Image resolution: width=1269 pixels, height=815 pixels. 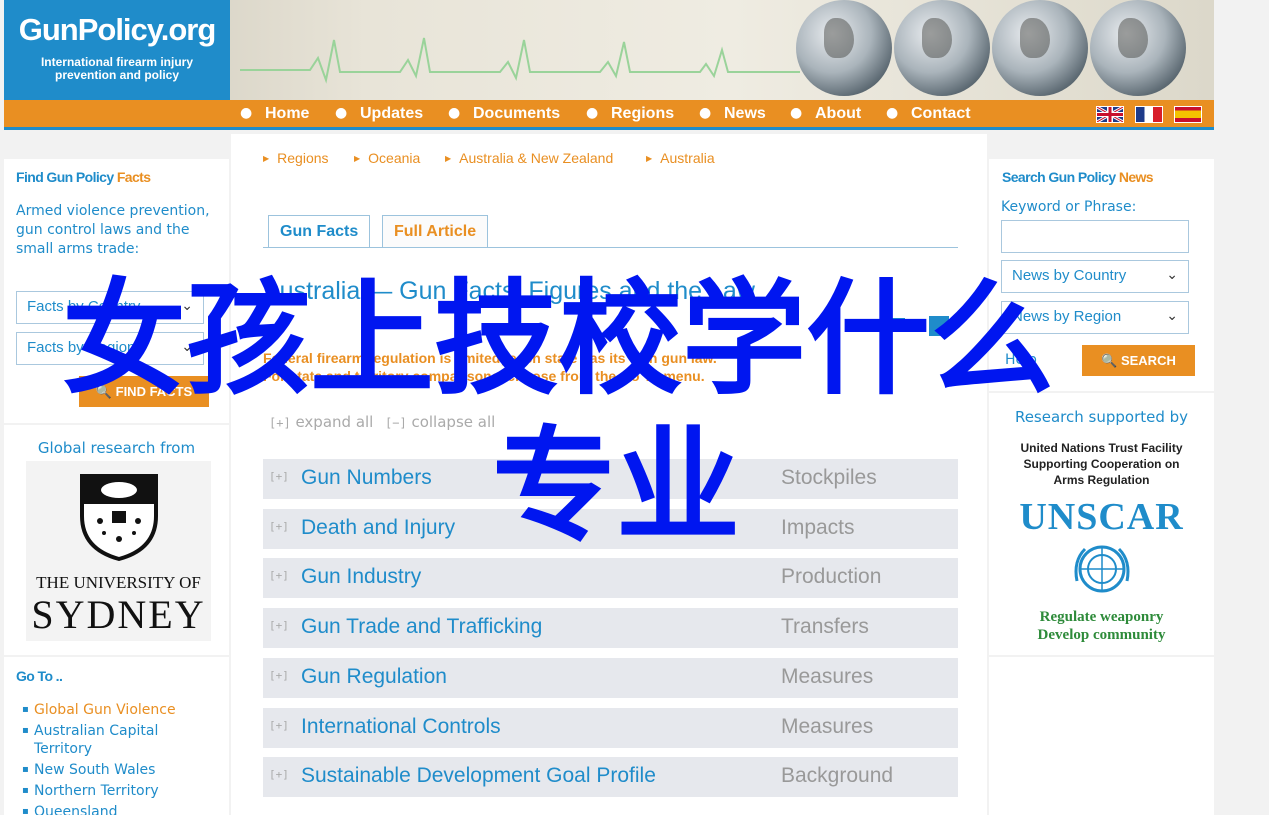 What do you see at coordinates (838, 114) in the screenshot?
I see `nav-about: About` at bounding box center [838, 114].